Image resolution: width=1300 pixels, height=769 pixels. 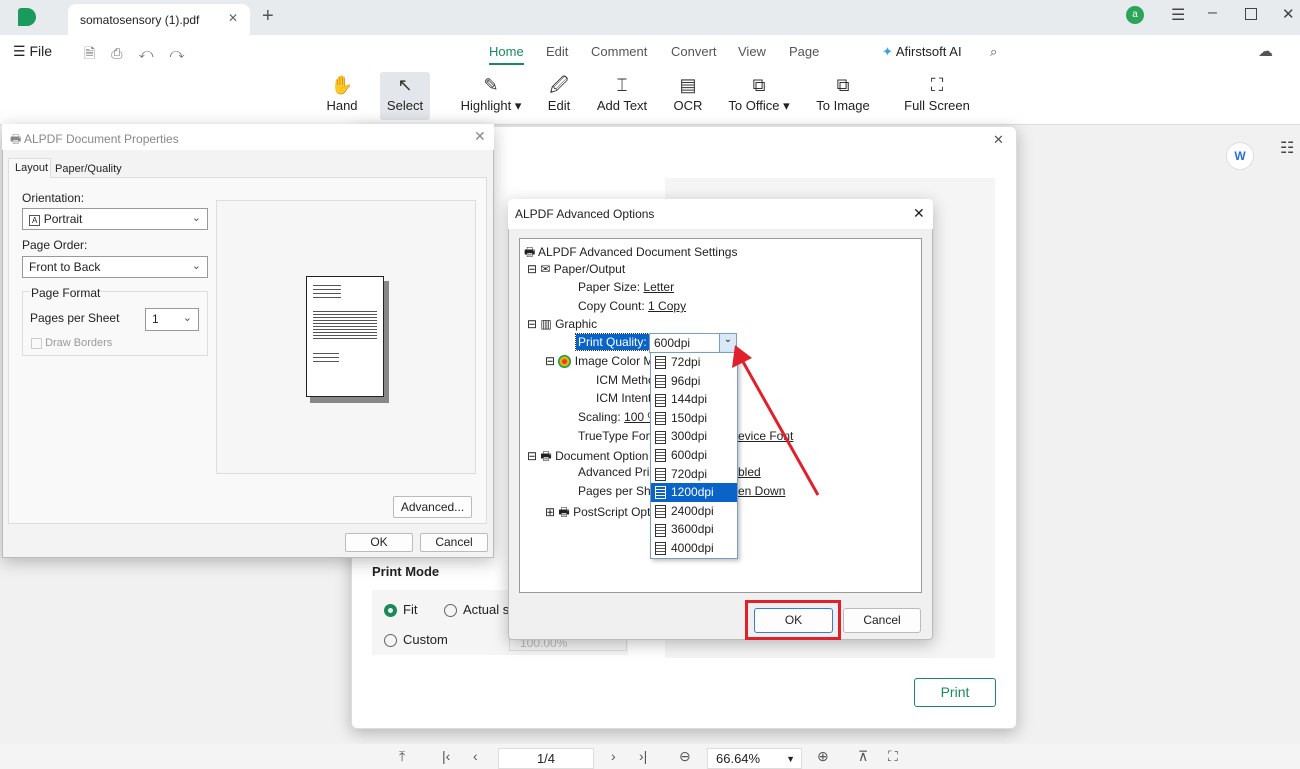 What do you see at coordinates (402, 756) in the screenshot?
I see `scroll-top-icon: ⤒` at bounding box center [402, 756].